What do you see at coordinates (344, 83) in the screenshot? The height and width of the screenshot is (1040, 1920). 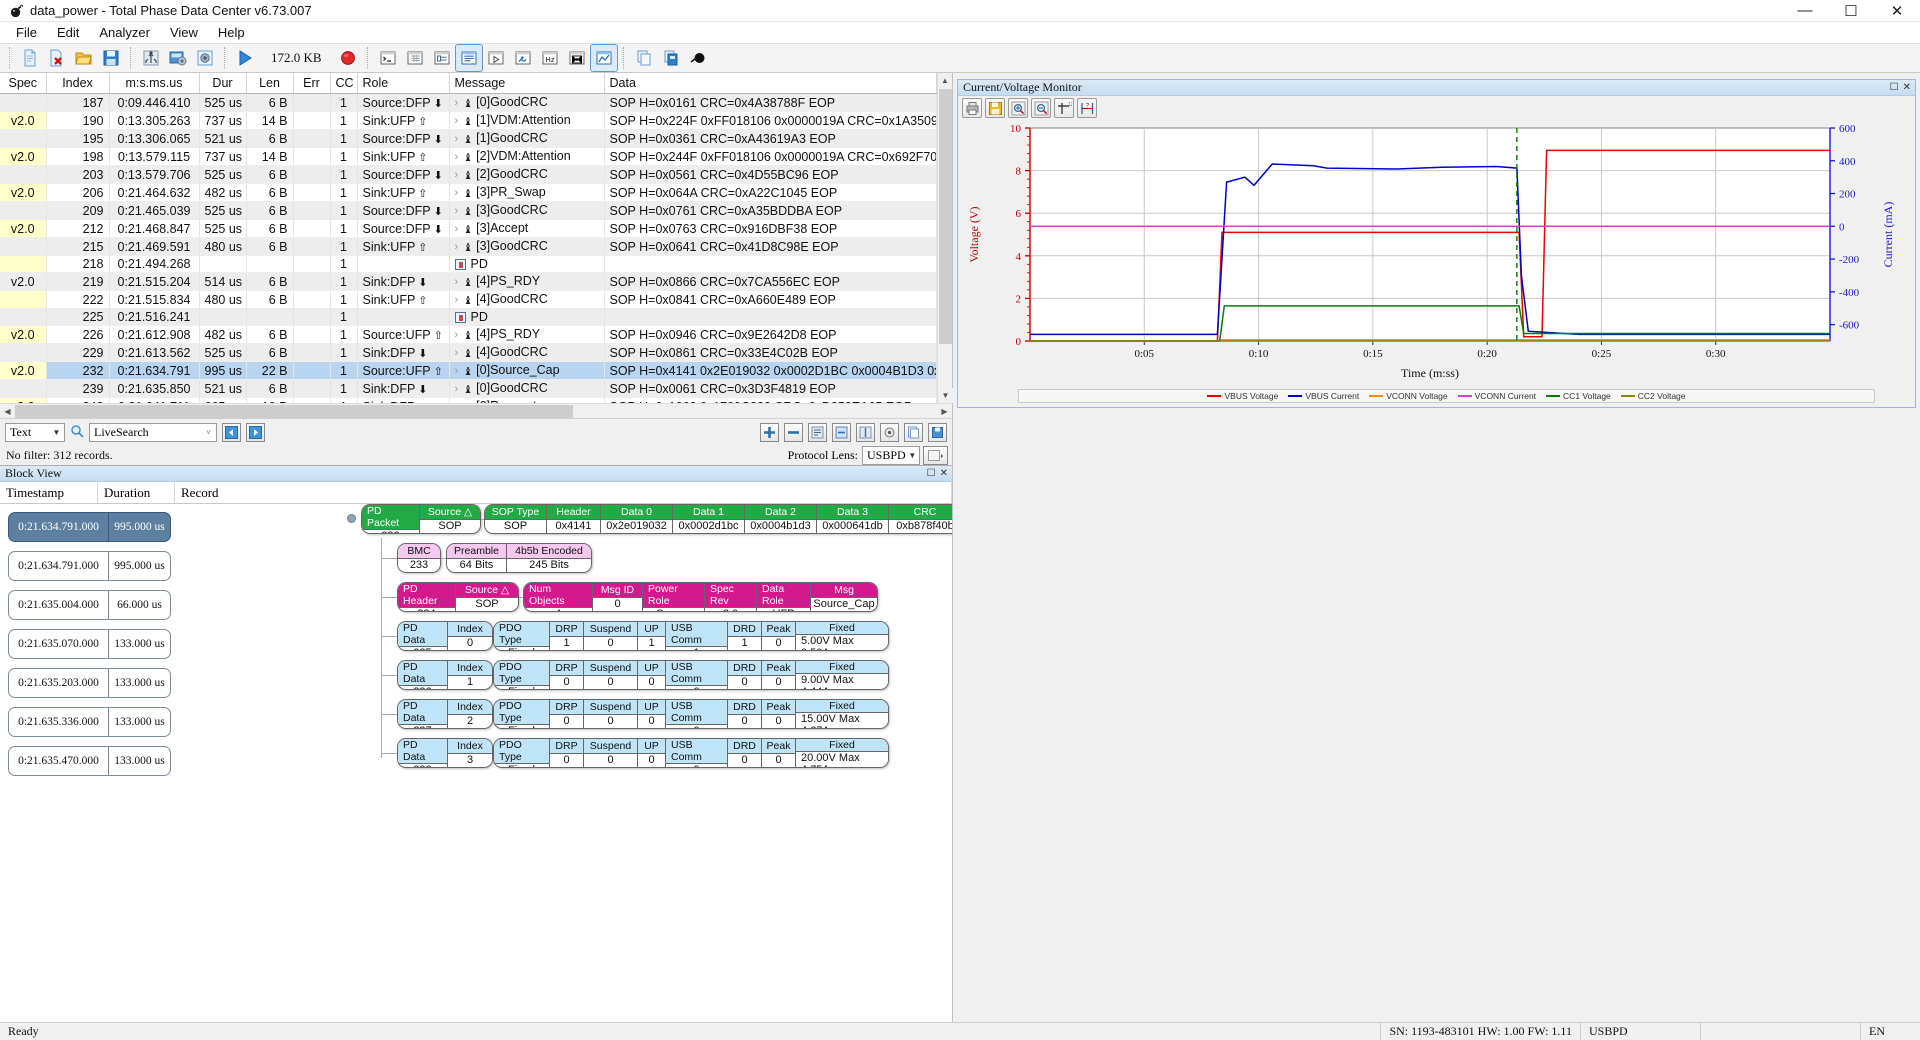 I see `col-cc: CC` at bounding box center [344, 83].